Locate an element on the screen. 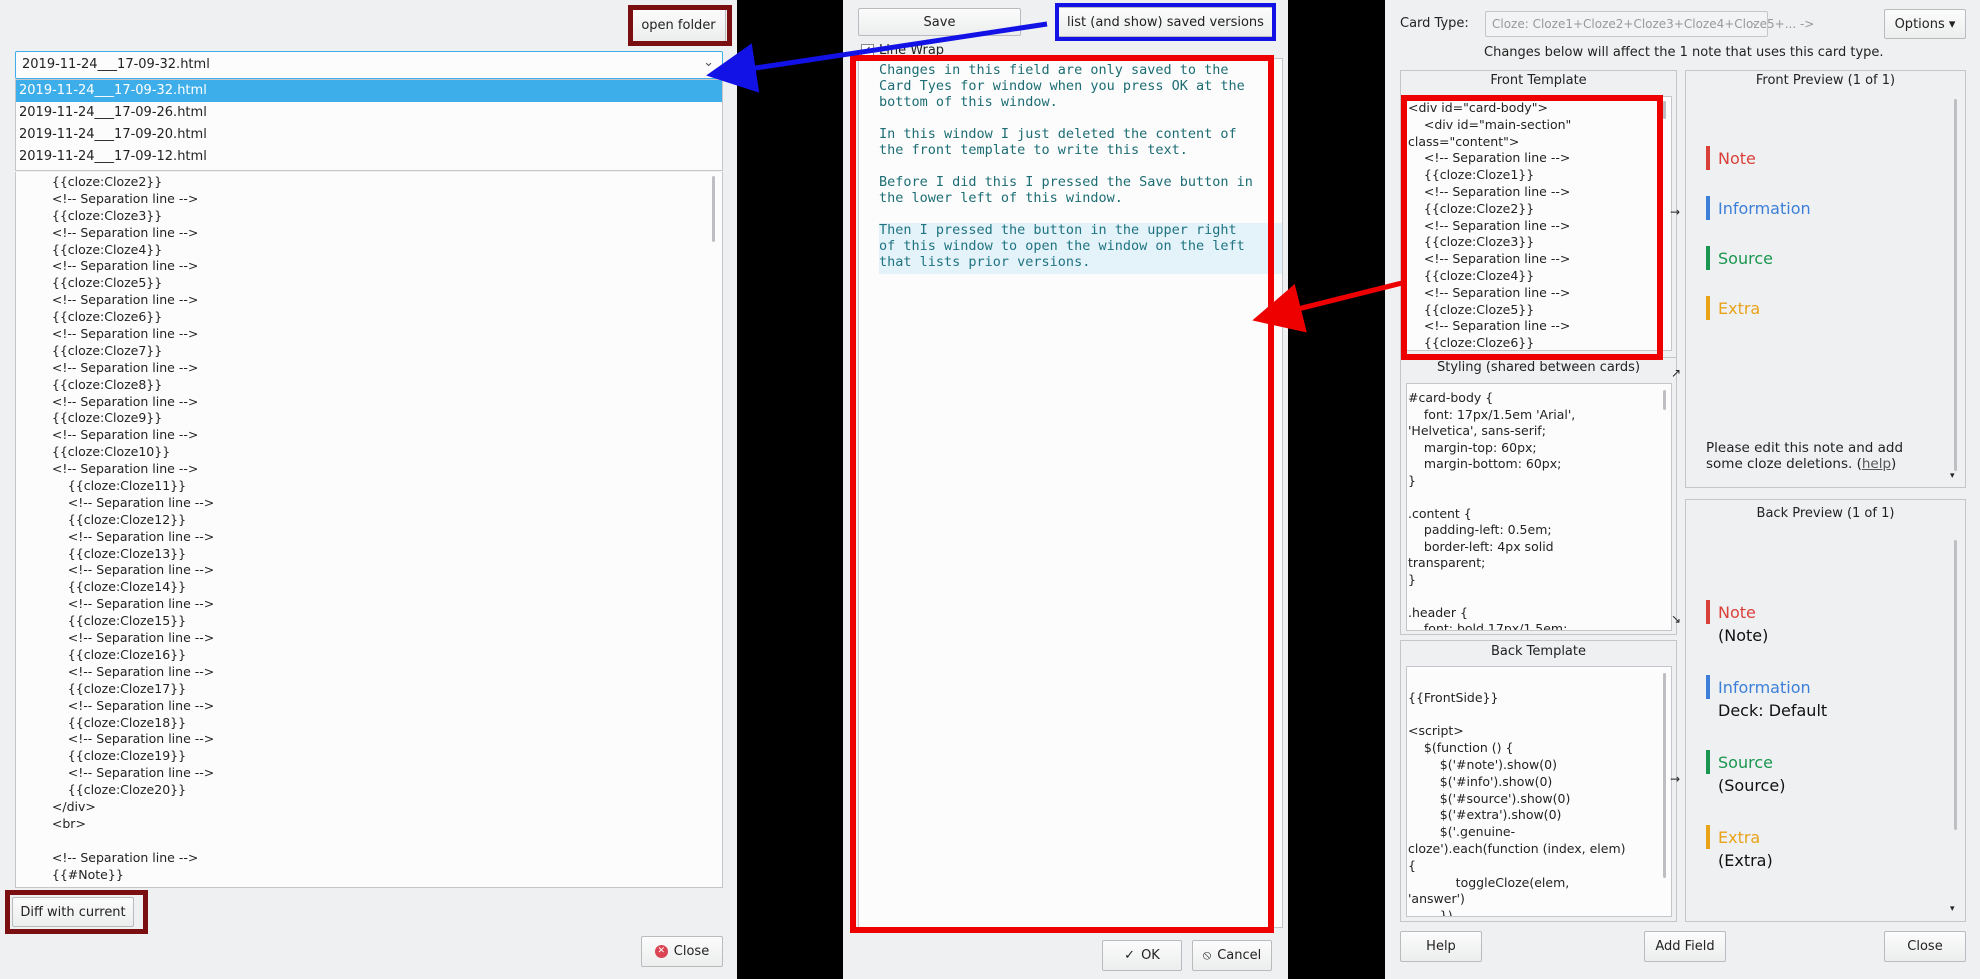  file-list-item: 2019-11-24___17-09-26.html is located at coordinates (369, 113).